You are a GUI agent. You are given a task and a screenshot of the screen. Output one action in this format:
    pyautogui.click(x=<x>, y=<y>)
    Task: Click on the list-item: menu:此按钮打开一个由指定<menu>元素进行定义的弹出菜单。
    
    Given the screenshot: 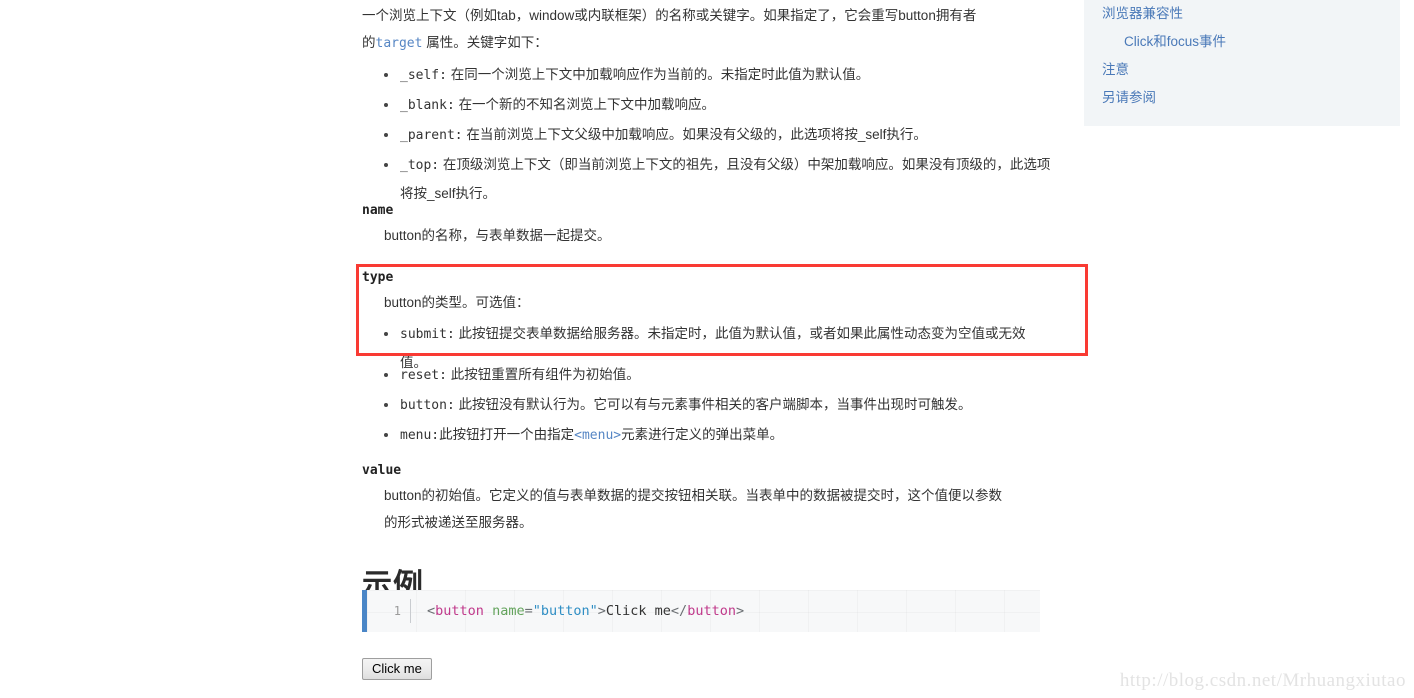 What is the action you would take?
    pyautogui.click(x=707, y=435)
    